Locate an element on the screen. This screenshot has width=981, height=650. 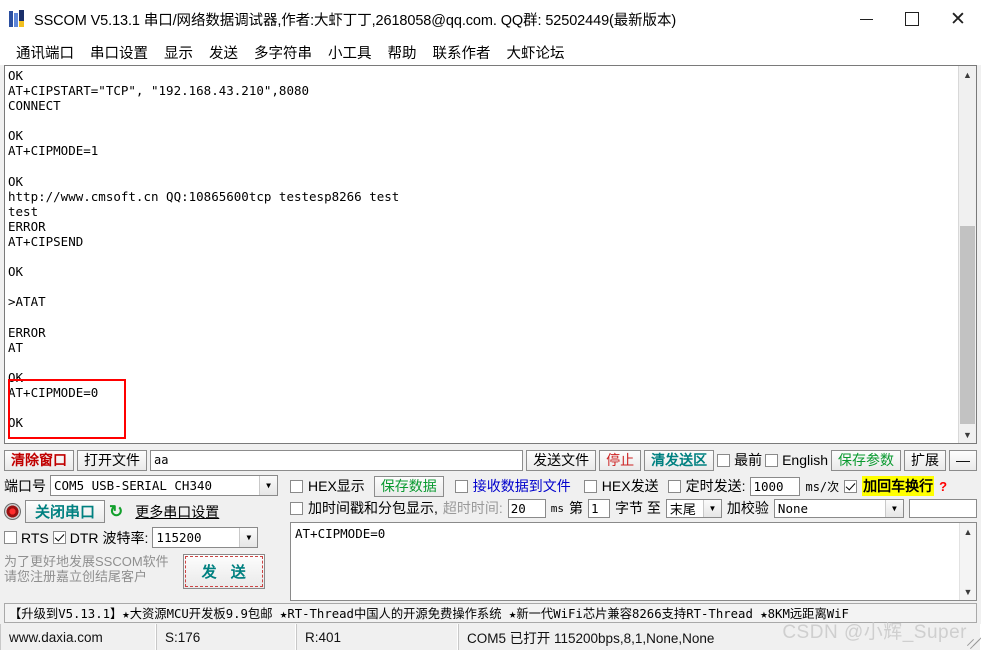
byte-from-label: 第 is located at coordinates (576, 508).